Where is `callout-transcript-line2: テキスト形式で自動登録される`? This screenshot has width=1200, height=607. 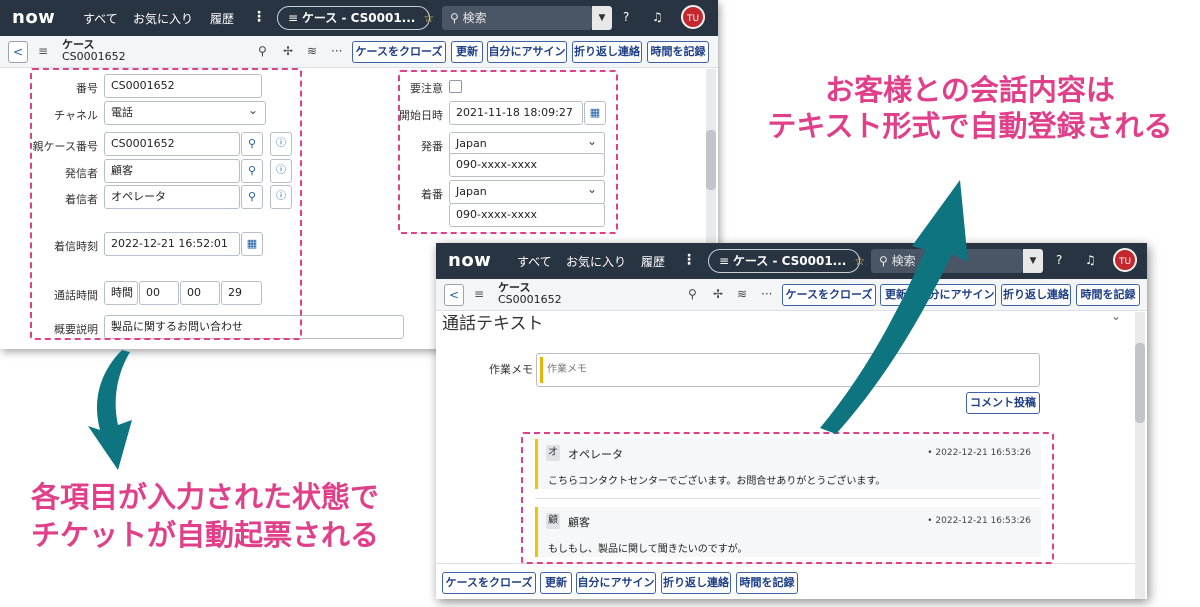 callout-transcript-line2: テキスト形式で自動登録される is located at coordinates (970, 126).